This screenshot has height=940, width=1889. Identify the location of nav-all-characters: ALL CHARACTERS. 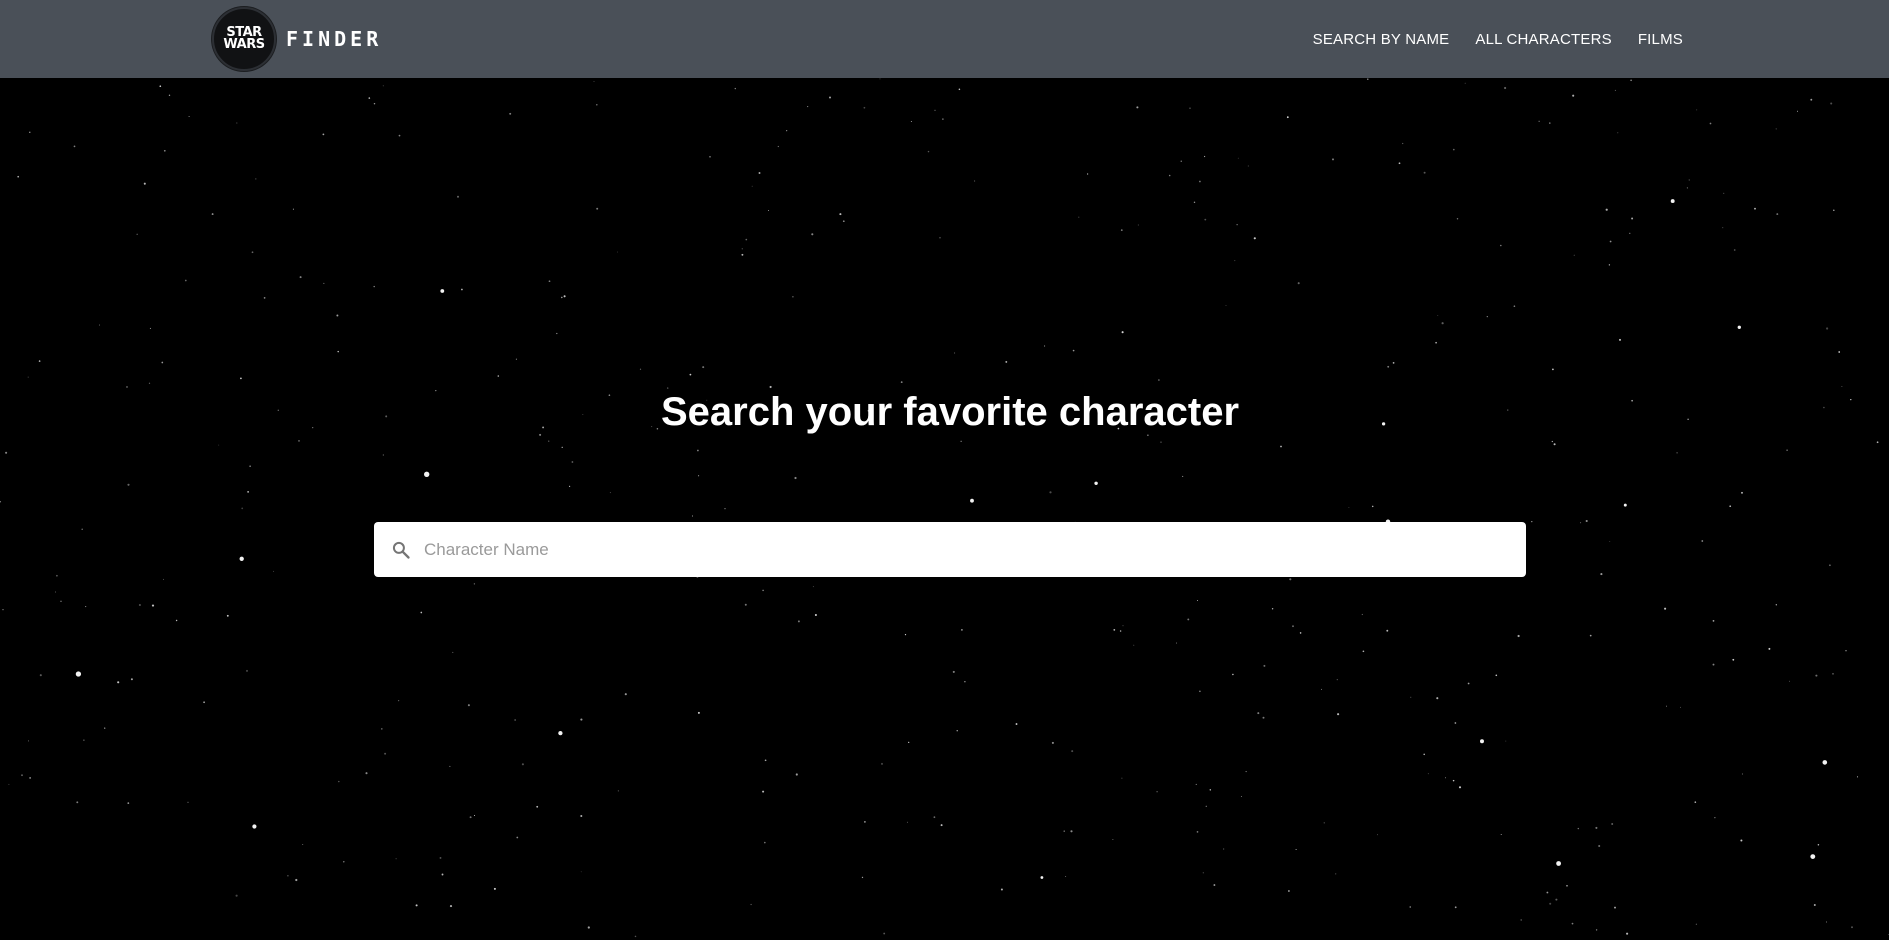
(1543, 39).